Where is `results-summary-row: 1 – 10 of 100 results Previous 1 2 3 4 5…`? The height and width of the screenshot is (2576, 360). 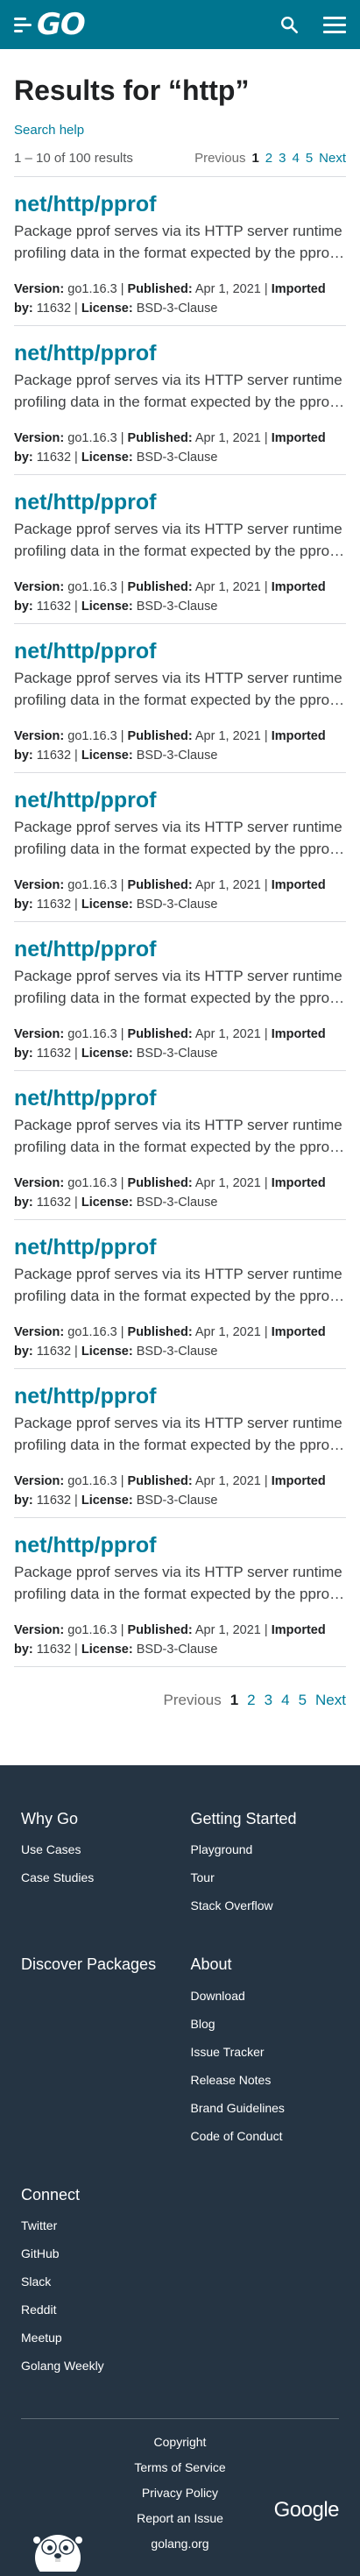 results-summary-row: 1 – 10 of 100 results Previous 1 2 3 4 5… is located at coordinates (180, 164).